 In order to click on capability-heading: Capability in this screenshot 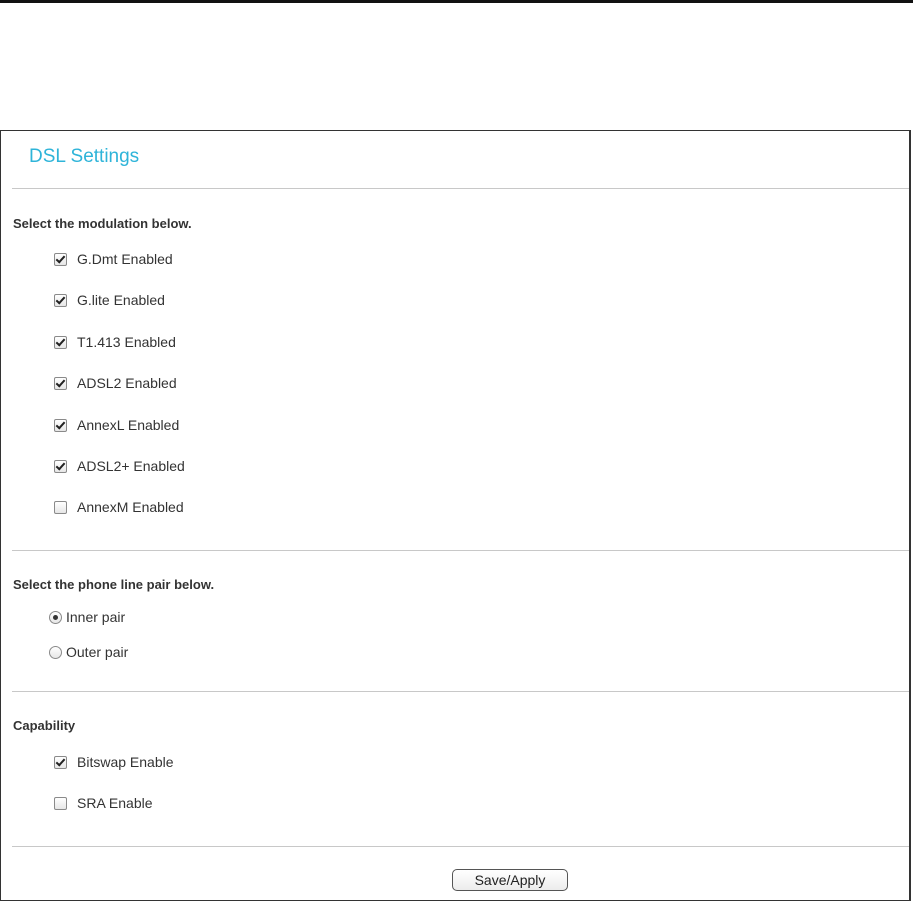, I will do `click(44, 725)`.